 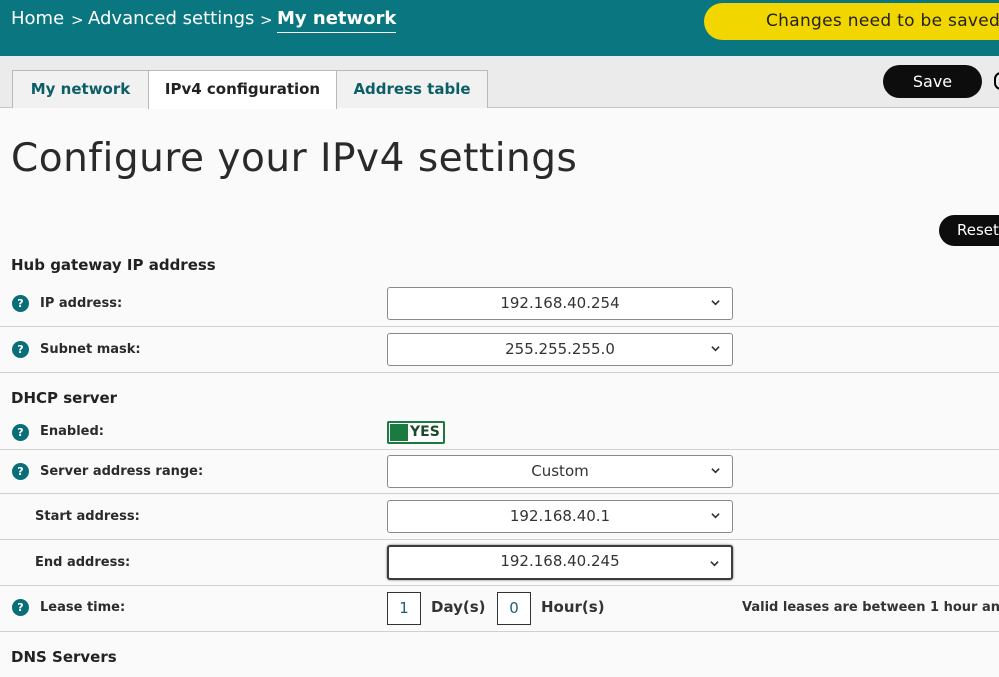 I want to click on start-address-label: Start address:, so click(x=87, y=516).